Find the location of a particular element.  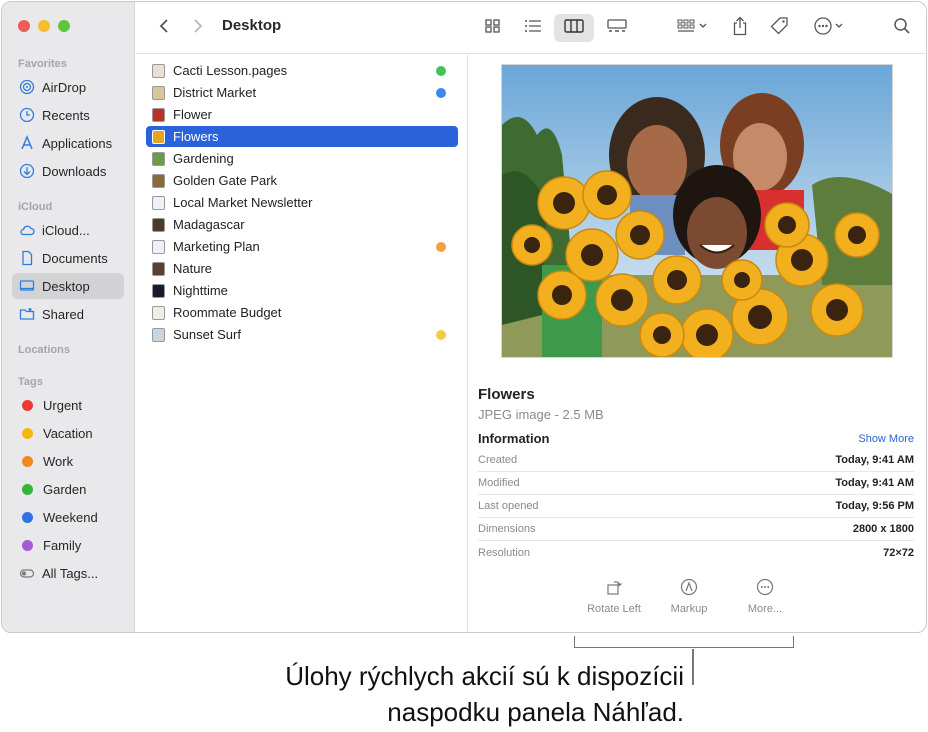

icon-view-button is located at coordinates (493, 28).